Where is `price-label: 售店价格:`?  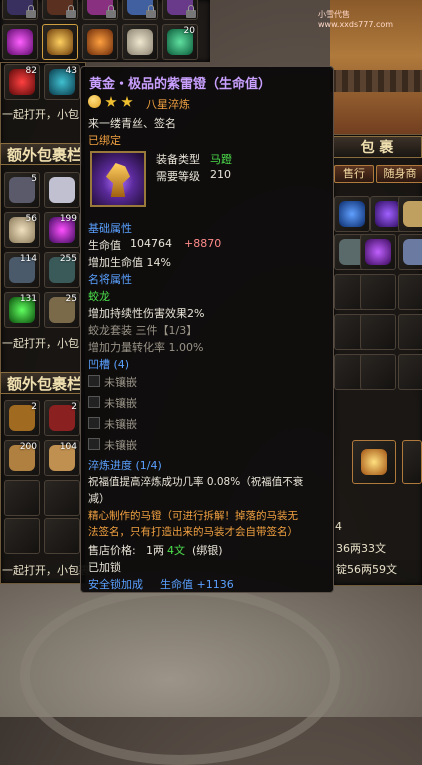
price-label: 售店价格: is located at coordinates (112, 550).